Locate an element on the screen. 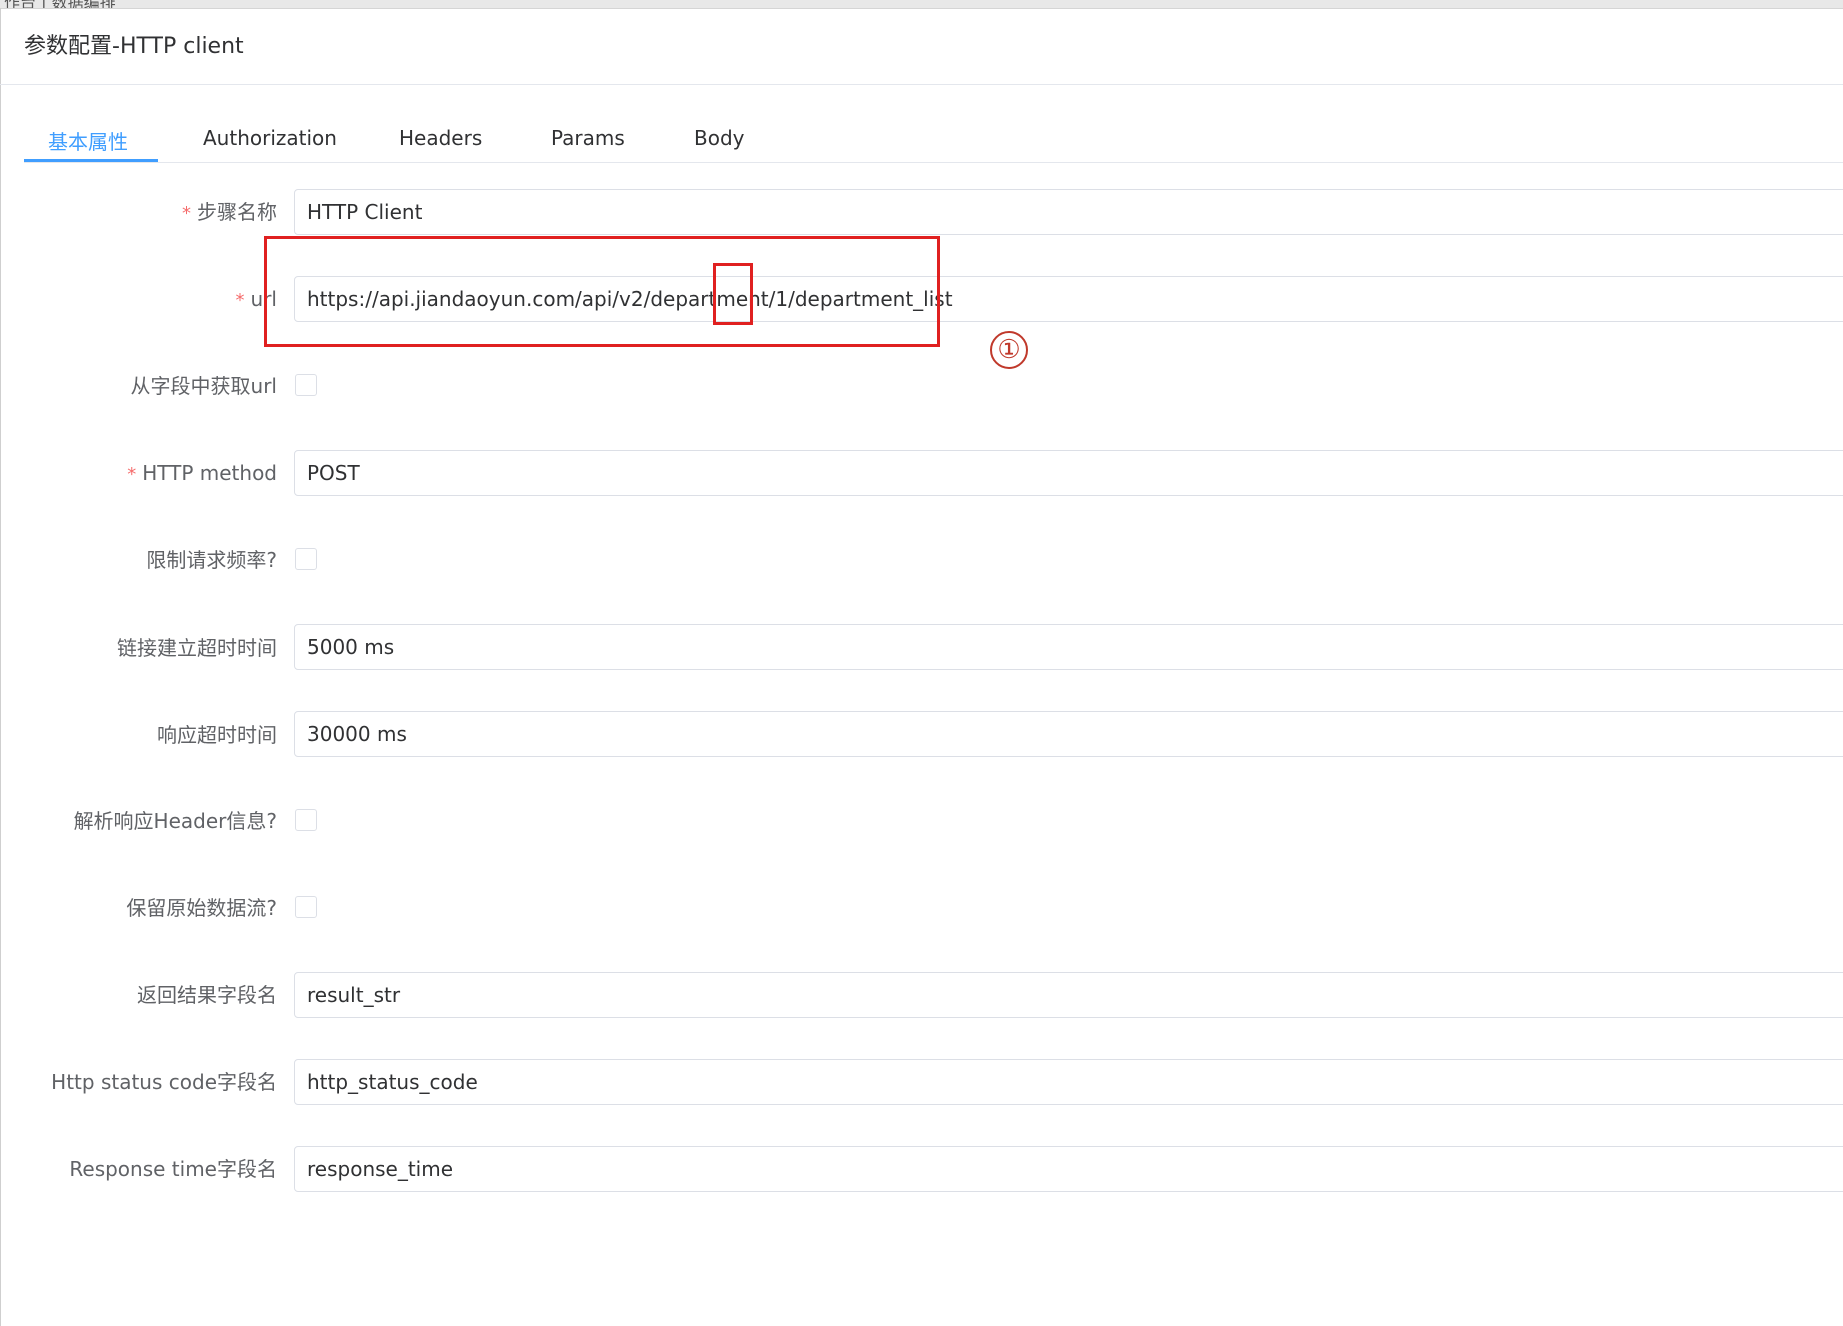 The height and width of the screenshot is (1326, 1843). dialog-title: 参数配置-HTTP client is located at coordinates (134, 46).